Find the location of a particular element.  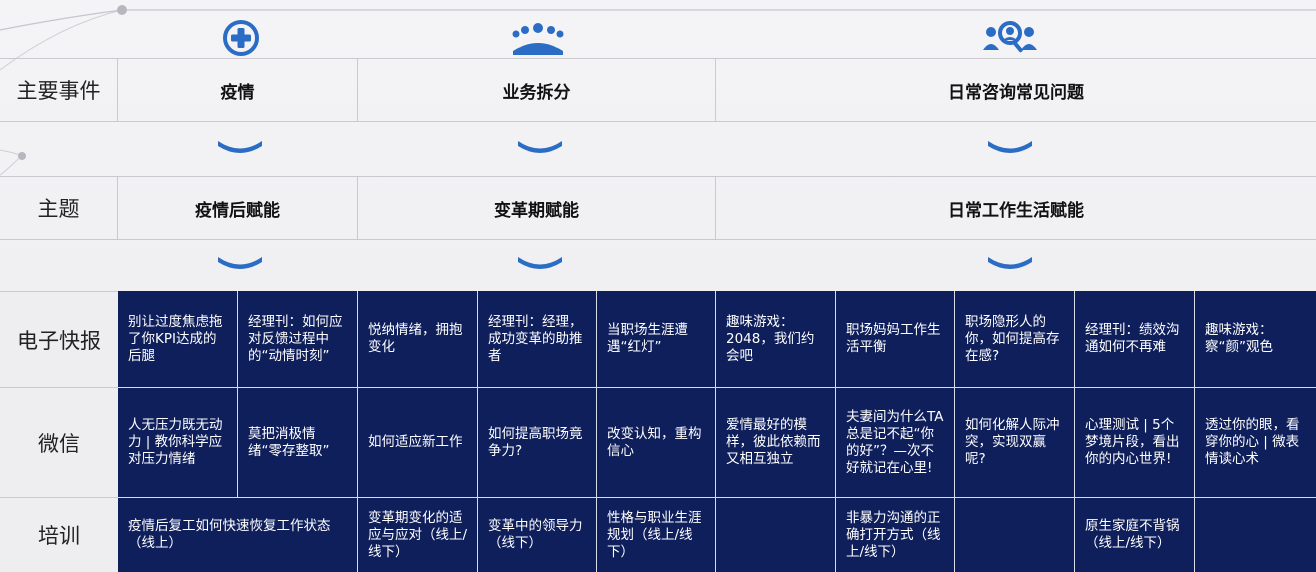

wechat-item: 改变认知，重构信心 is located at coordinates (656, 443).